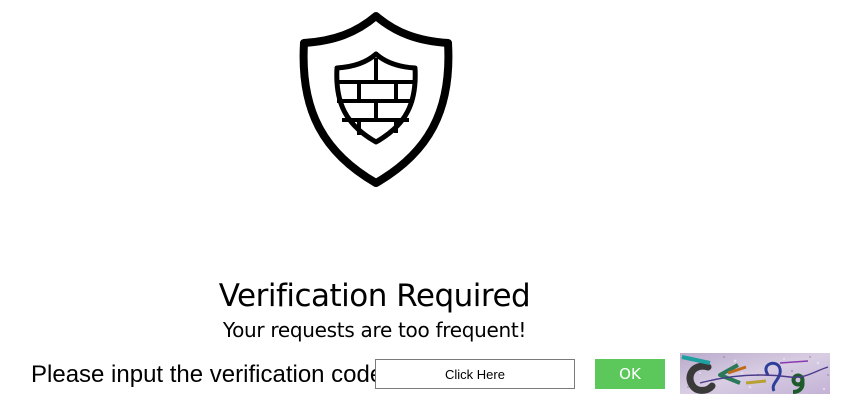 This screenshot has width=849, height=417. What do you see at coordinates (210, 374) in the screenshot?
I see `verification-code-label: Please input the verification code:` at bounding box center [210, 374].